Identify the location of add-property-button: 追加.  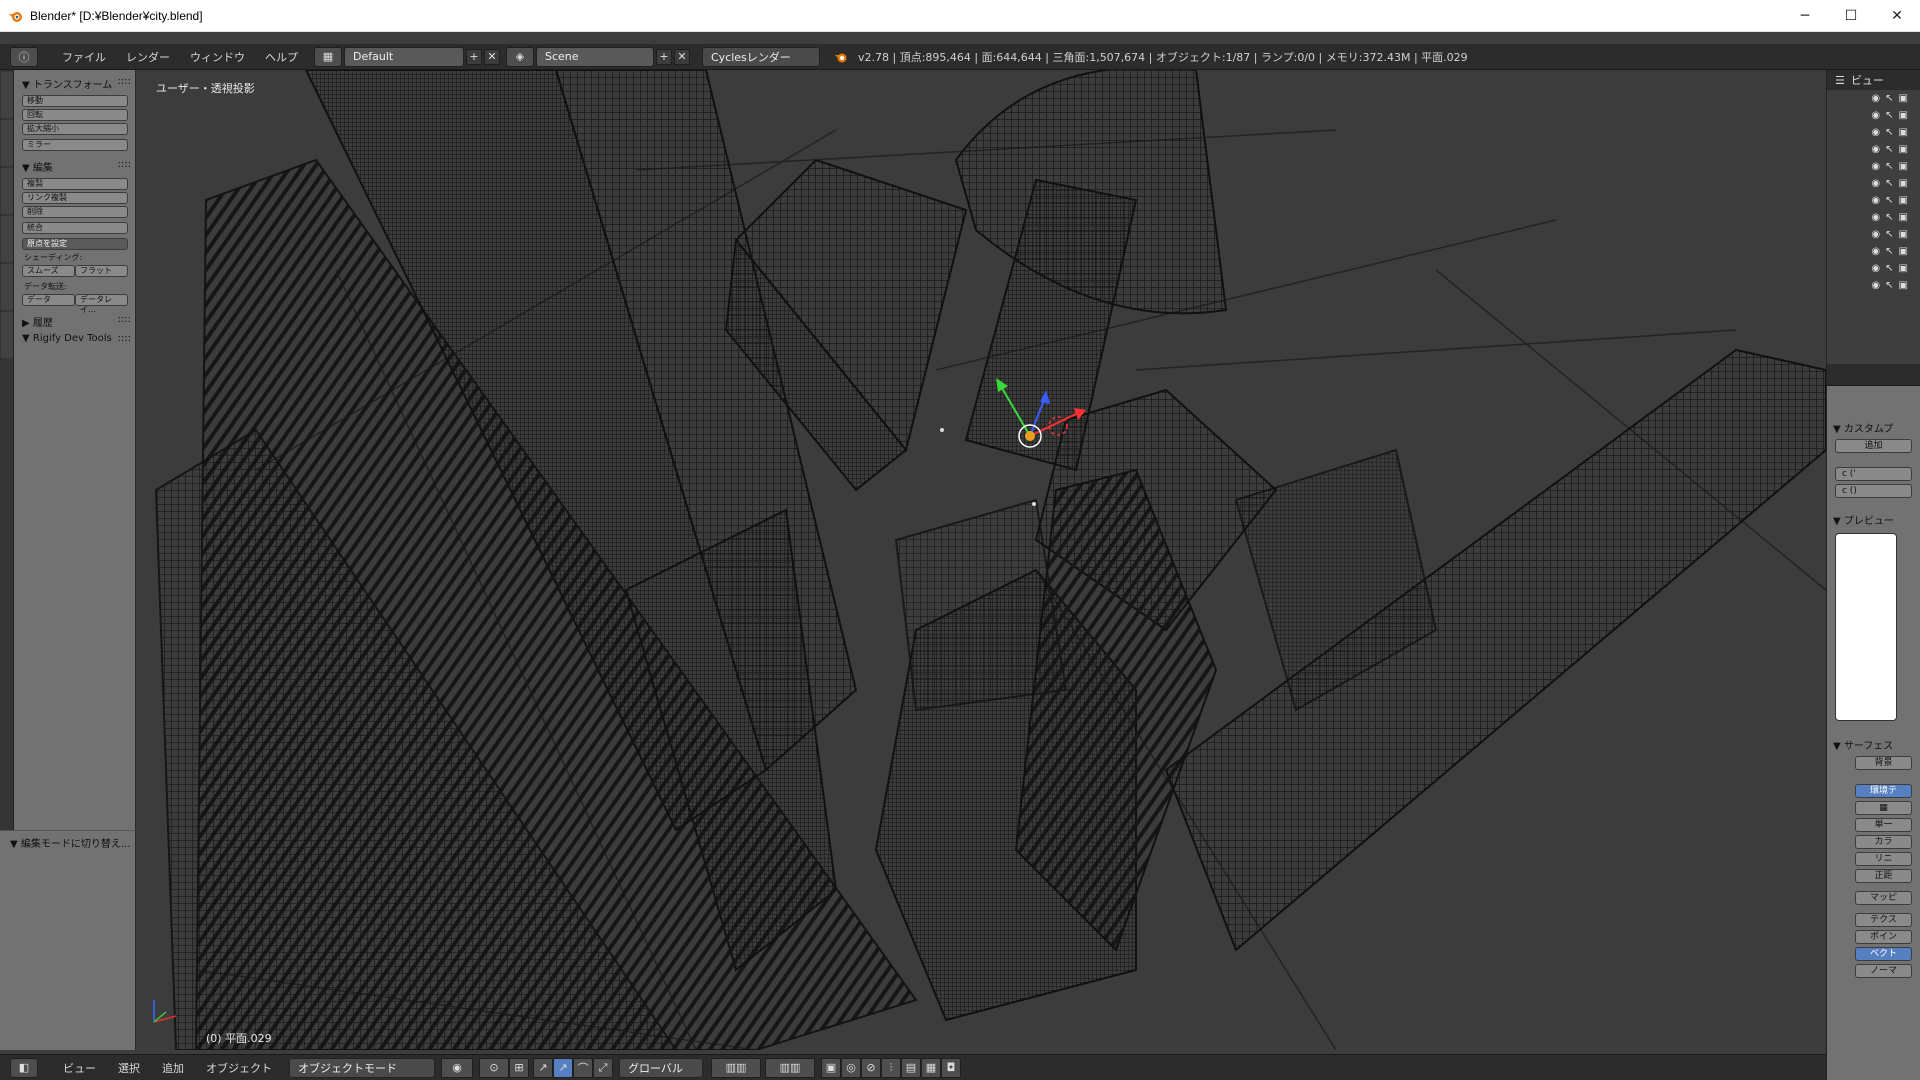
(1873, 446).